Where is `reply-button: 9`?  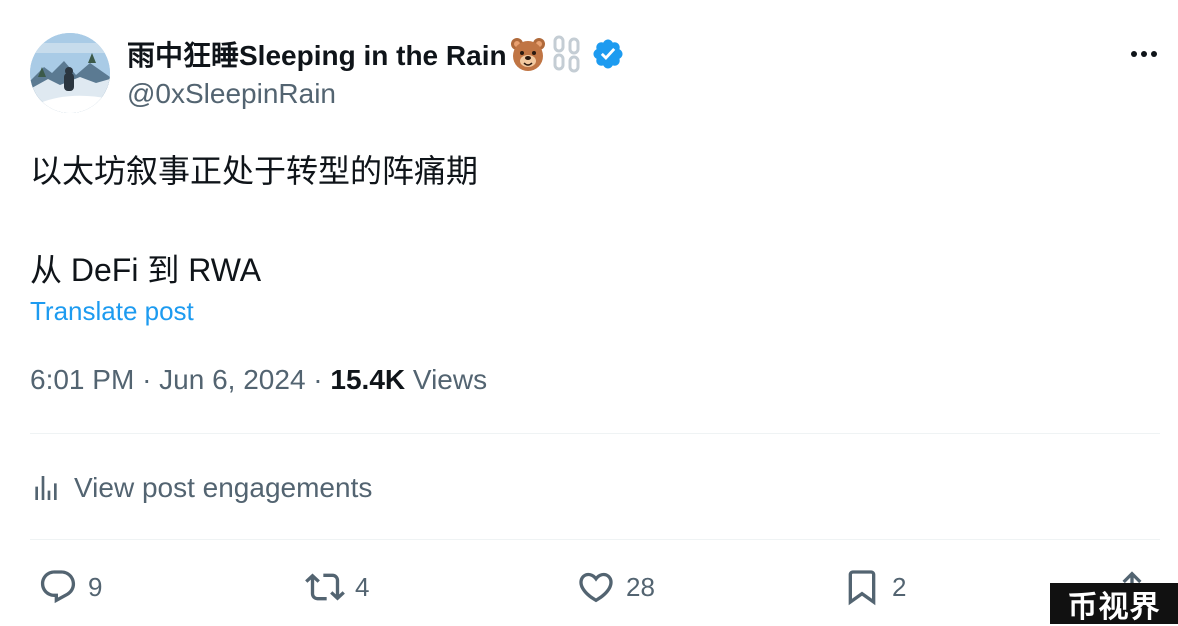
reply-button: 9 is located at coordinates (70, 587).